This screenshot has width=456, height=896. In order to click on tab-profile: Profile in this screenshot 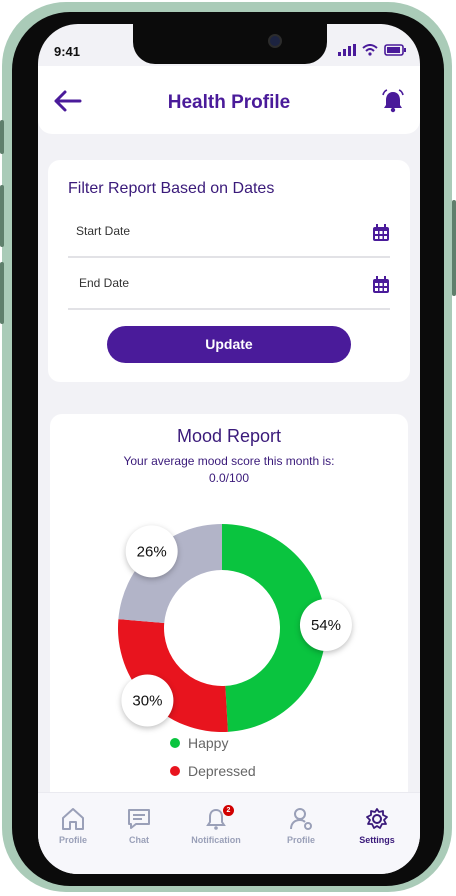, I will do `click(301, 826)`.